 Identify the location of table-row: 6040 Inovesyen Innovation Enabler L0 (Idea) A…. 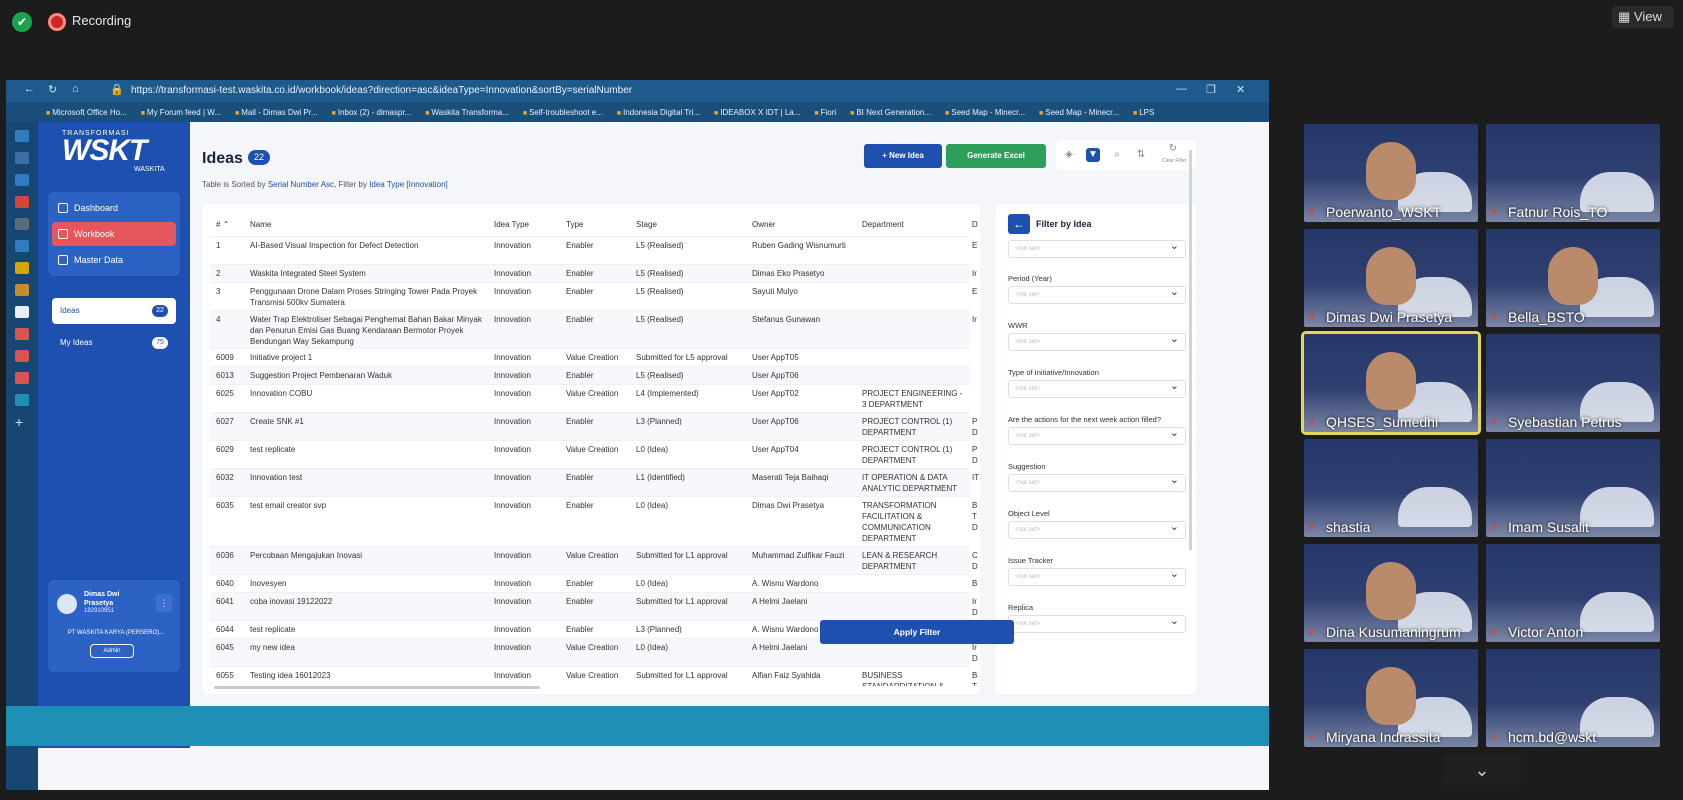
(593, 583).